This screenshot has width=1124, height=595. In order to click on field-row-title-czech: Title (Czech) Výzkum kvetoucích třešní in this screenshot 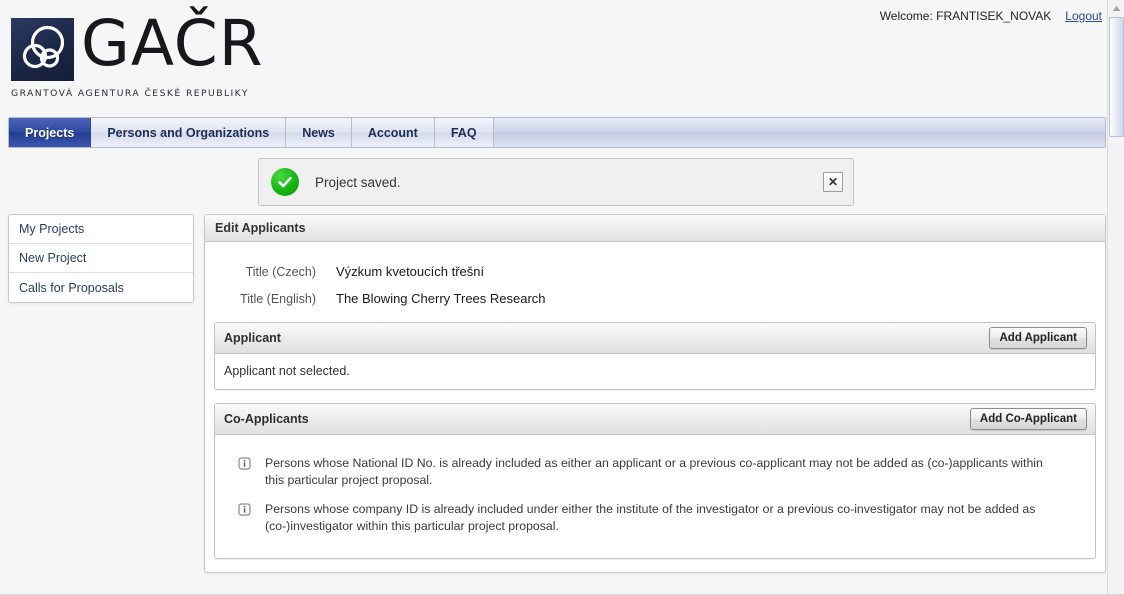, I will do `click(655, 271)`.